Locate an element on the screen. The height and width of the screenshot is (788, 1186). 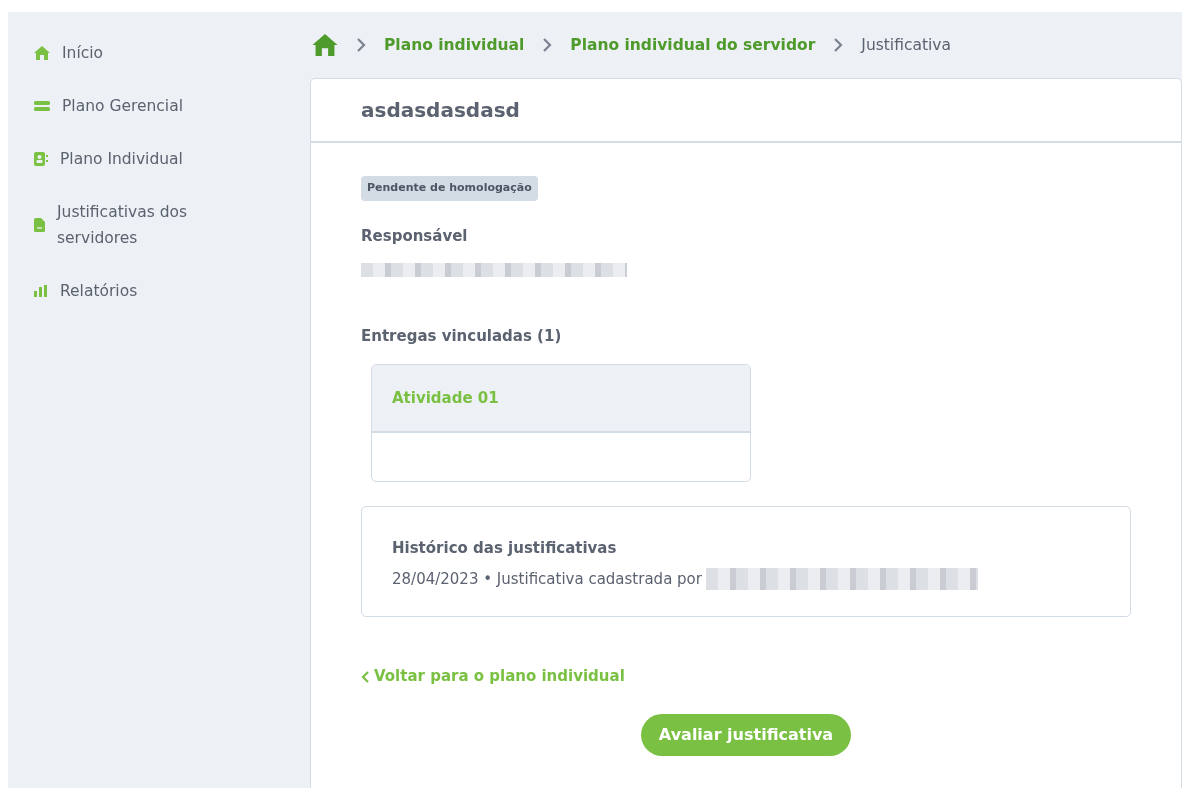
deliveries-label: Entregas vinculadas (1) is located at coordinates (462, 337).